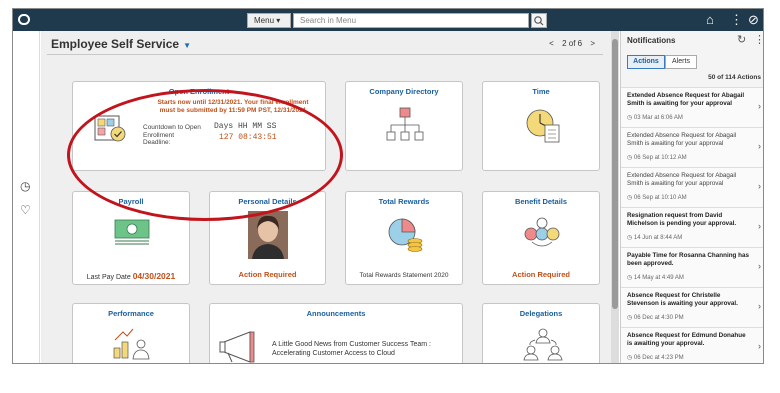 This screenshot has height=393, width=780. Describe the element at coordinates (325, 54) in the screenshot. I see `divider` at that location.